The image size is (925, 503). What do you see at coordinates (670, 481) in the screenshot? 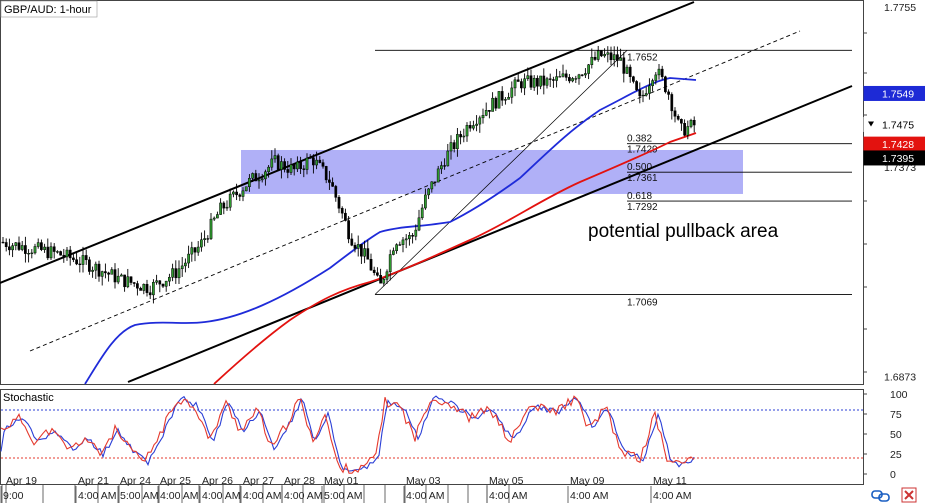
I see `time-axis-date-label: May 11` at bounding box center [670, 481].